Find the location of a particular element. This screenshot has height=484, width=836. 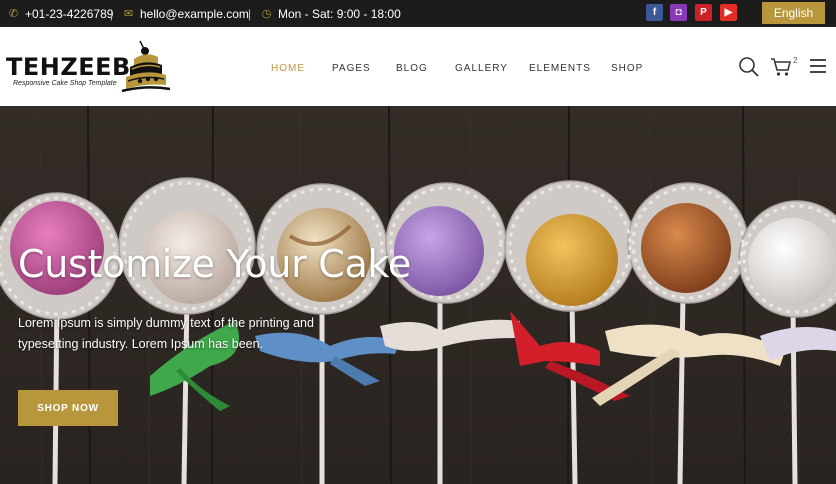

logo-text: TEHZEEB is located at coordinates (68, 67).